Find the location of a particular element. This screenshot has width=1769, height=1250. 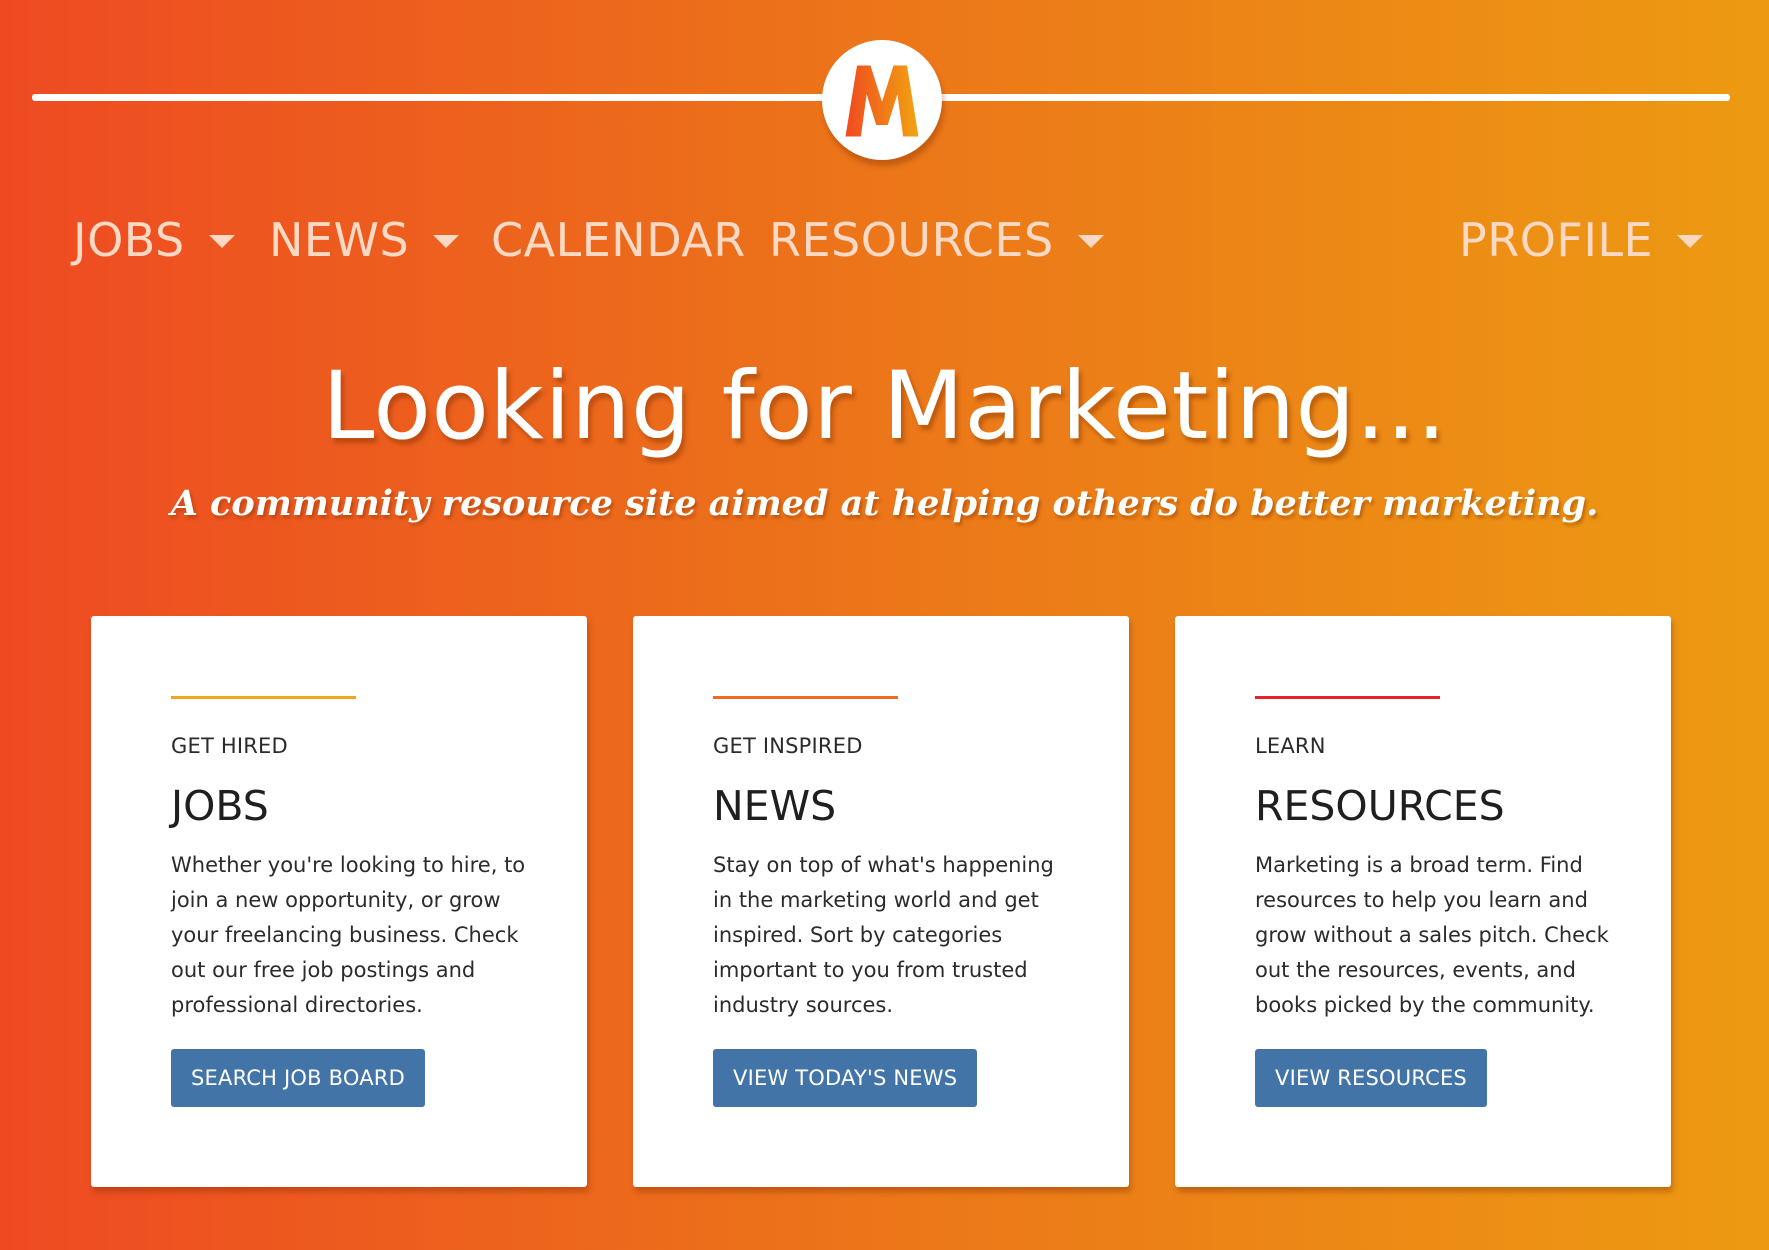

view-resources-button: VIEW RESOURCES is located at coordinates (1371, 1078).